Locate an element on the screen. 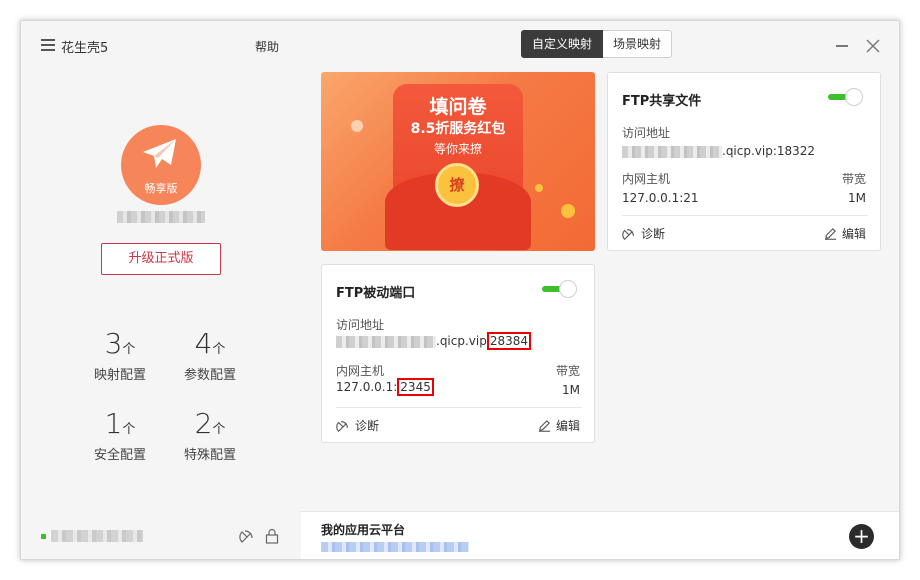 The image size is (920, 580). stat-label: 映射配置 is located at coordinates (119, 375).